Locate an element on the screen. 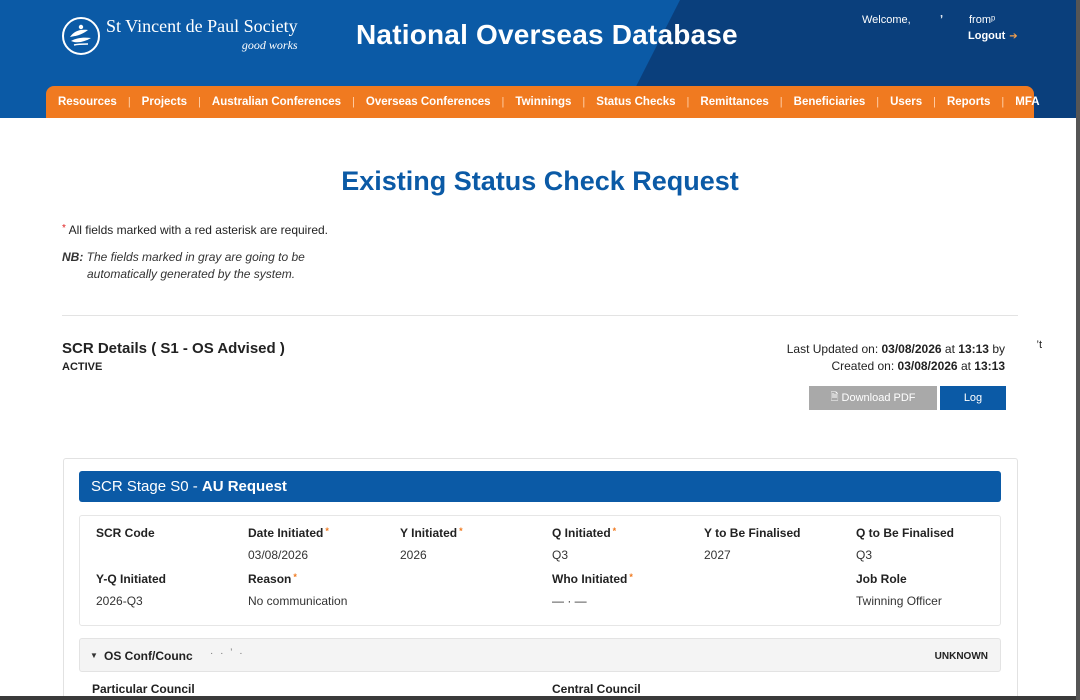 The height and width of the screenshot is (700, 1080). field-date-initiated: Date Initiated * 03/08/2026 is located at coordinates (288, 544).